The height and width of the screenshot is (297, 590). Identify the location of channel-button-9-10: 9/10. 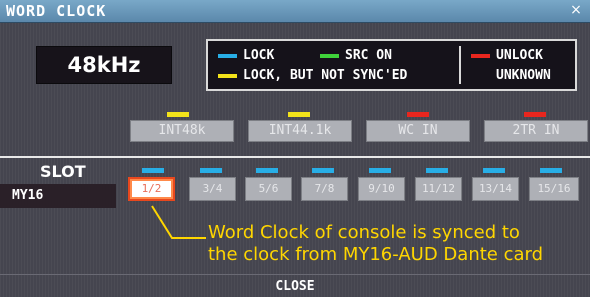
(381, 189).